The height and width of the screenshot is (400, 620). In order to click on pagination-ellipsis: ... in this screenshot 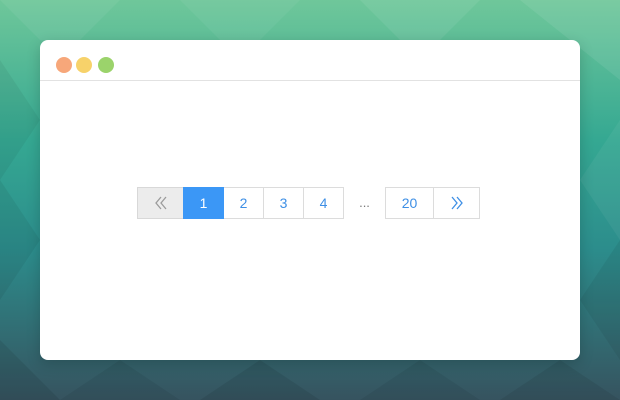, I will do `click(364, 202)`.